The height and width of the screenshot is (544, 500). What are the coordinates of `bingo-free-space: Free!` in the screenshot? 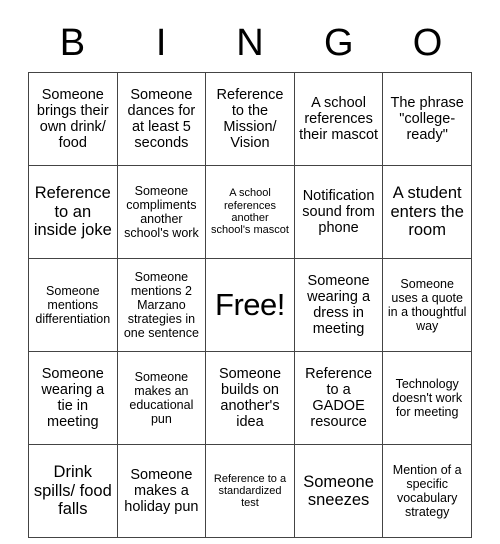 It's located at (250, 305).